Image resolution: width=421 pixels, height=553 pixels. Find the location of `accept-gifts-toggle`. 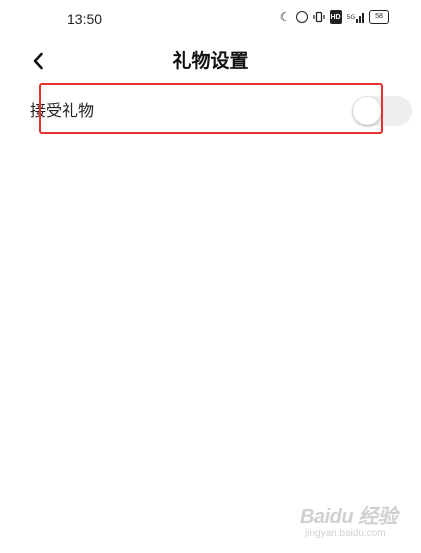

accept-gifts-toggle is located at coordinates (382, 111).